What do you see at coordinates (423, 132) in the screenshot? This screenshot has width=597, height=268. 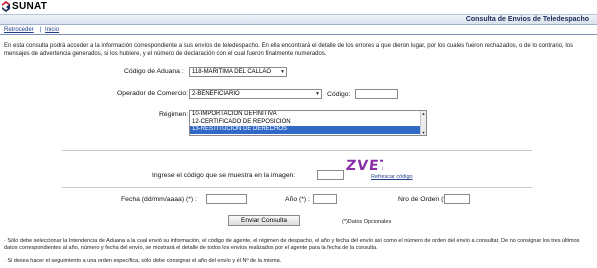 I see `scroll-down-icon: ▼` at bounding box center [423, 132].